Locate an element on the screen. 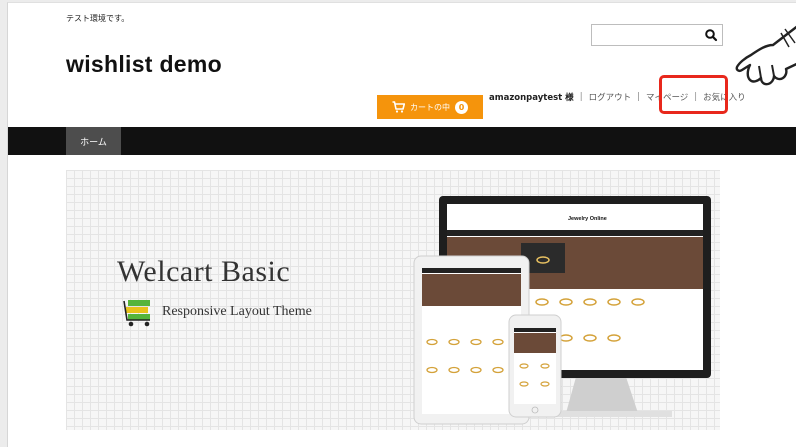 Image resolution: width=796 pixels, height=447 pixels. favorites-highlight-box is located at coordinates (693, 94).